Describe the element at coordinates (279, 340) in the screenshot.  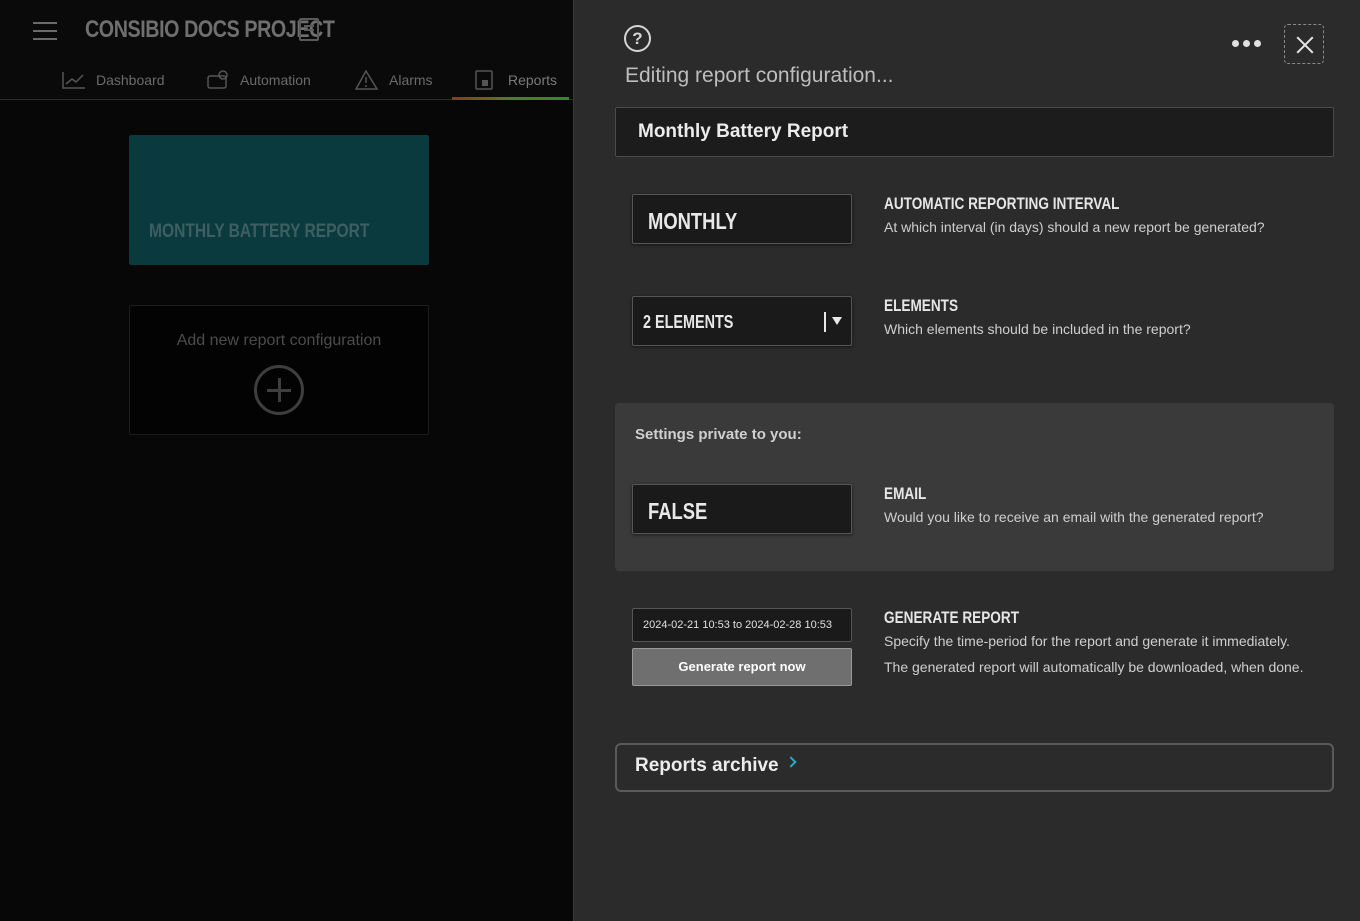
I see `add-report-label: Add new report configuration` at that location.